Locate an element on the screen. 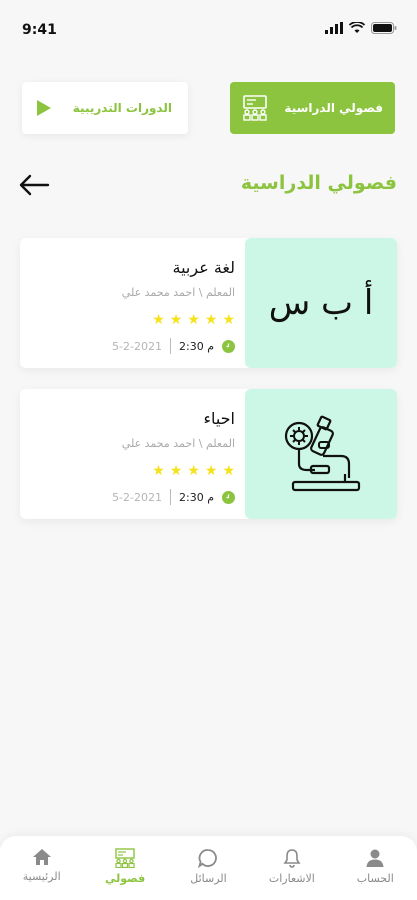 This screenshot has width=417, height=900. tab-my-classes: فصولي الدراسية is located at coordinates (312, 108).